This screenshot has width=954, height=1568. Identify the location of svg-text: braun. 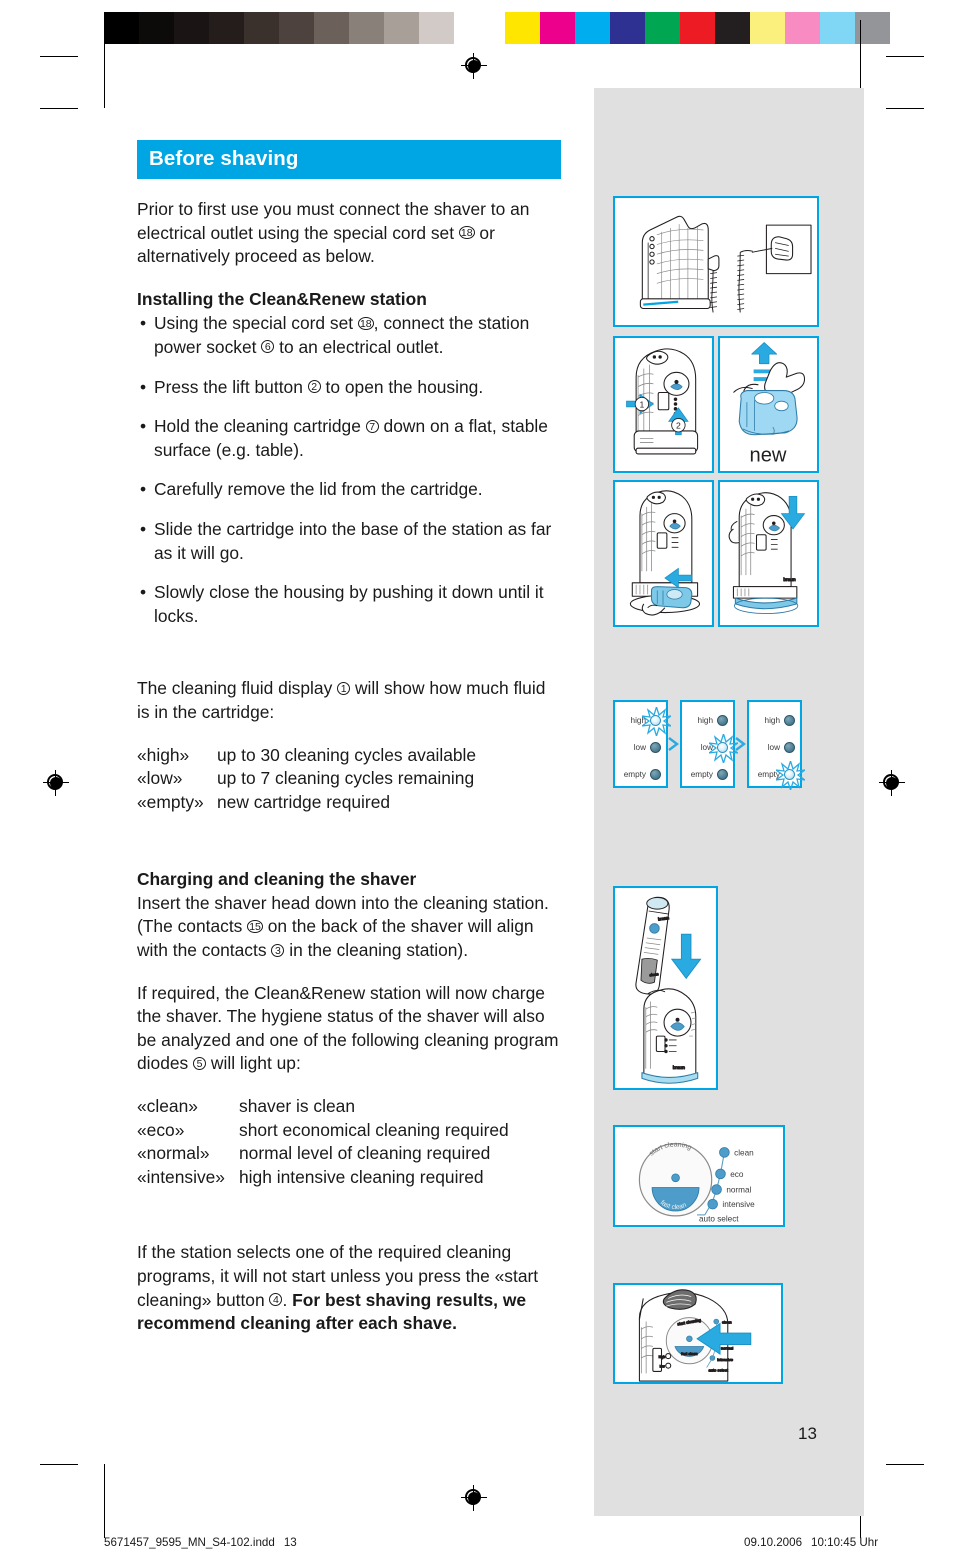
(679, 1068).